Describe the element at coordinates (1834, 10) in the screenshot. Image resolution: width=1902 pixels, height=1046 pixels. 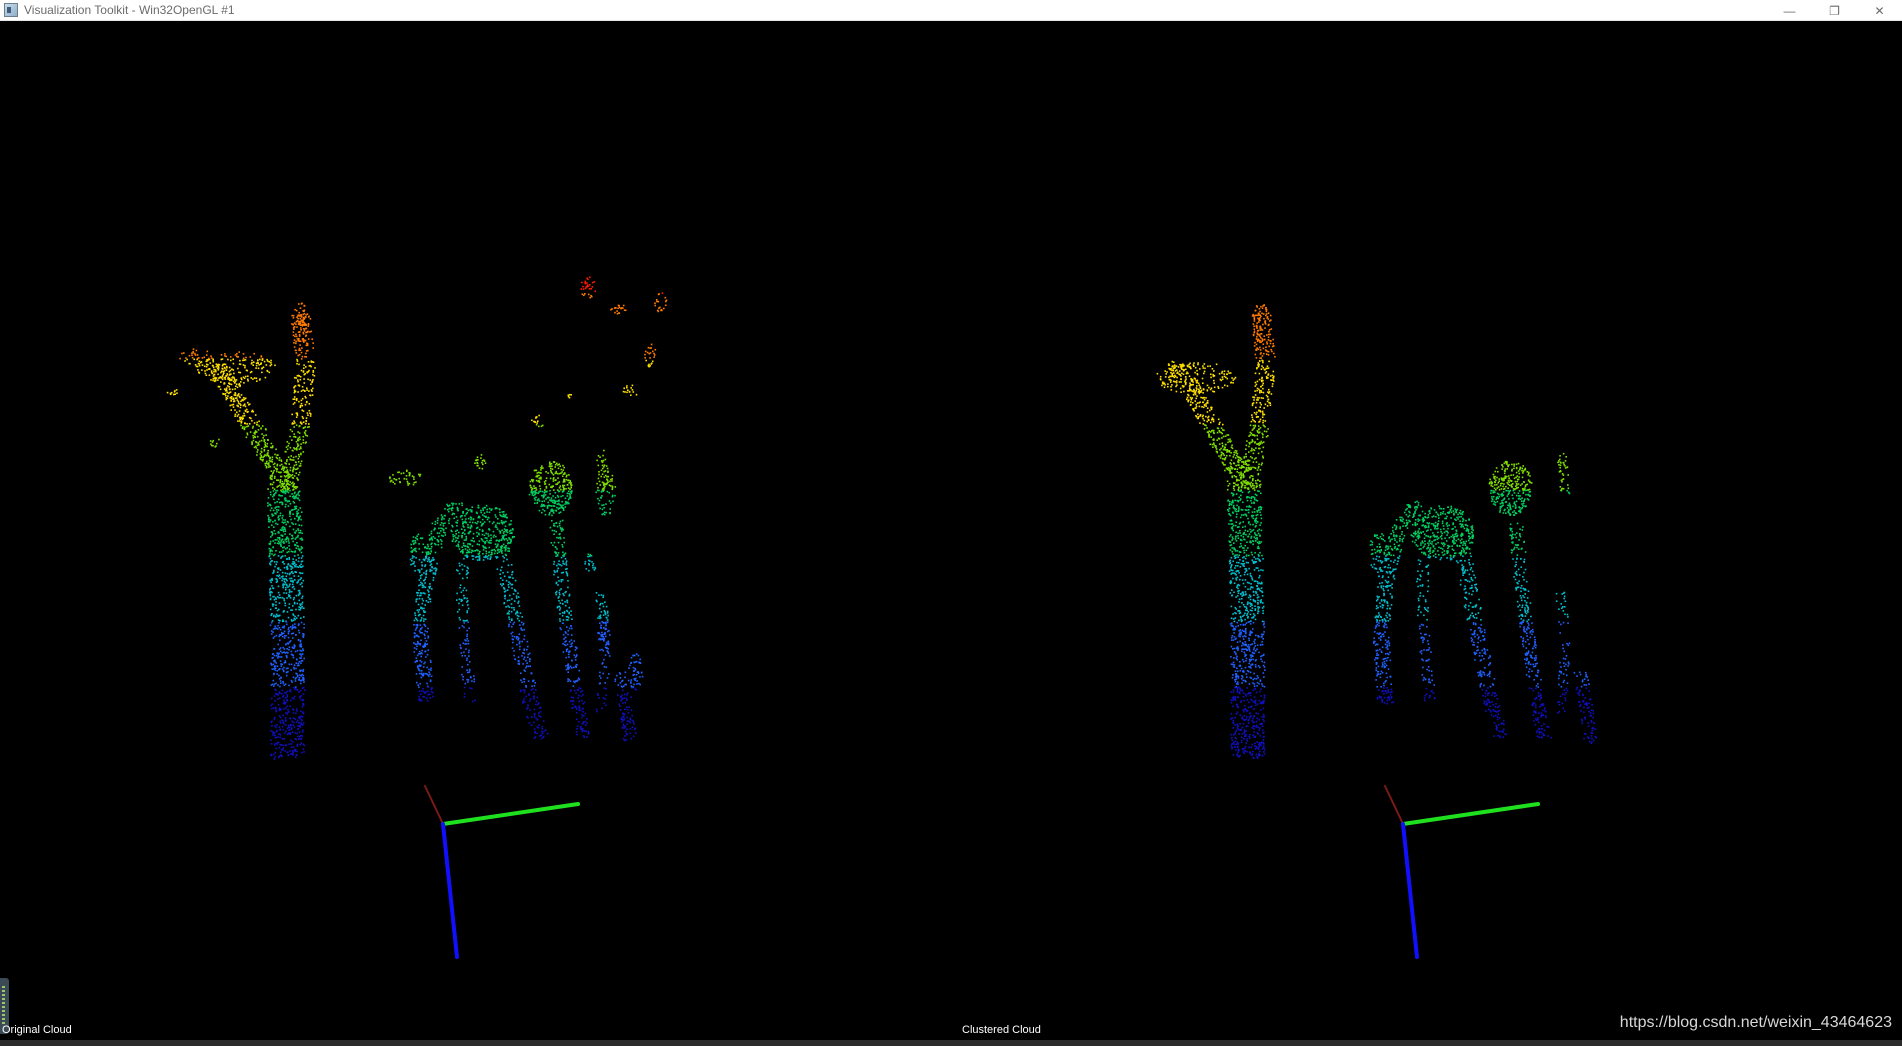
I see `restore-button: ❐` at that location.